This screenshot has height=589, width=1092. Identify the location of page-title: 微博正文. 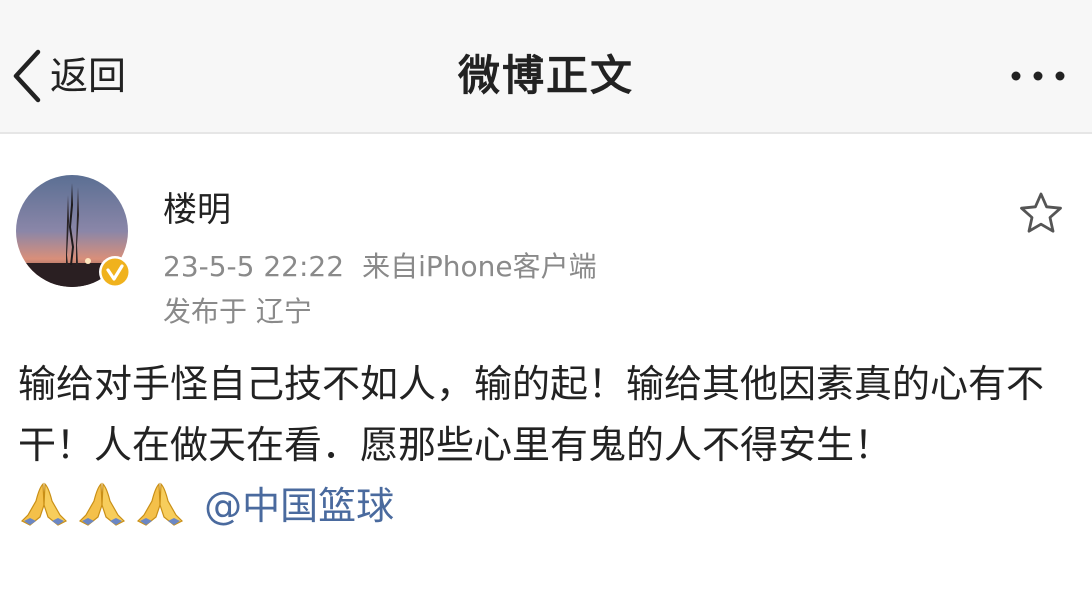
(545, 75).